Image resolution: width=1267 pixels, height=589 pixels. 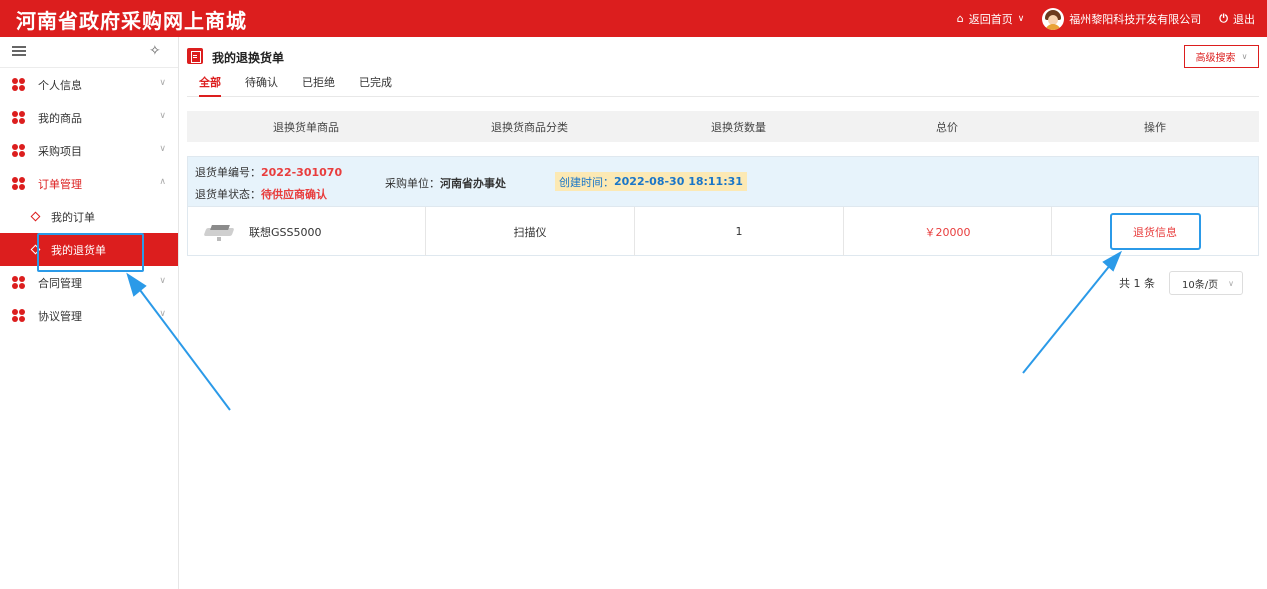 I want to click on order-status: 退货单状态：待供应商确认, so click(x=261, y=194).